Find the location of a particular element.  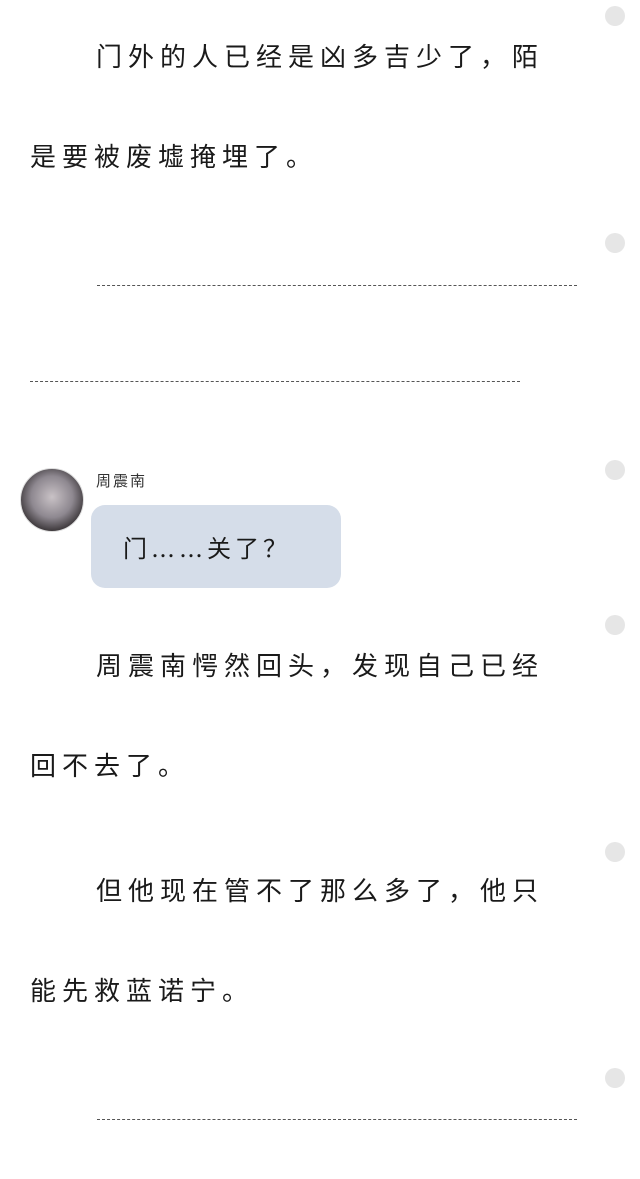

story-paragraph: 门外的人已经是凶多吉少了，陌 是要被废墟掩埋了。 is located at coordinates (310, 108).